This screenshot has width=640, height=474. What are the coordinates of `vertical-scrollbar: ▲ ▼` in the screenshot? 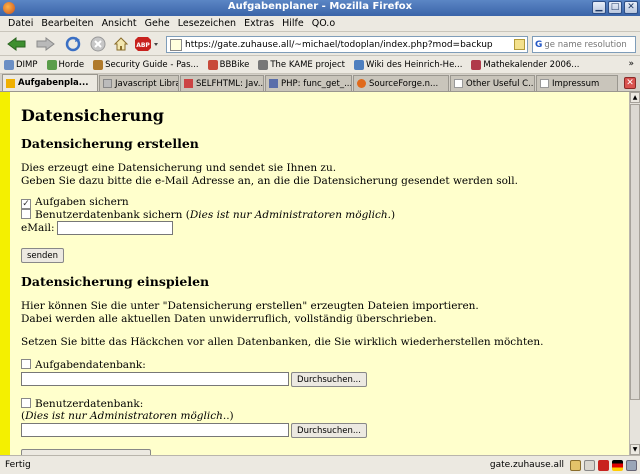 It's located at (634, 273).